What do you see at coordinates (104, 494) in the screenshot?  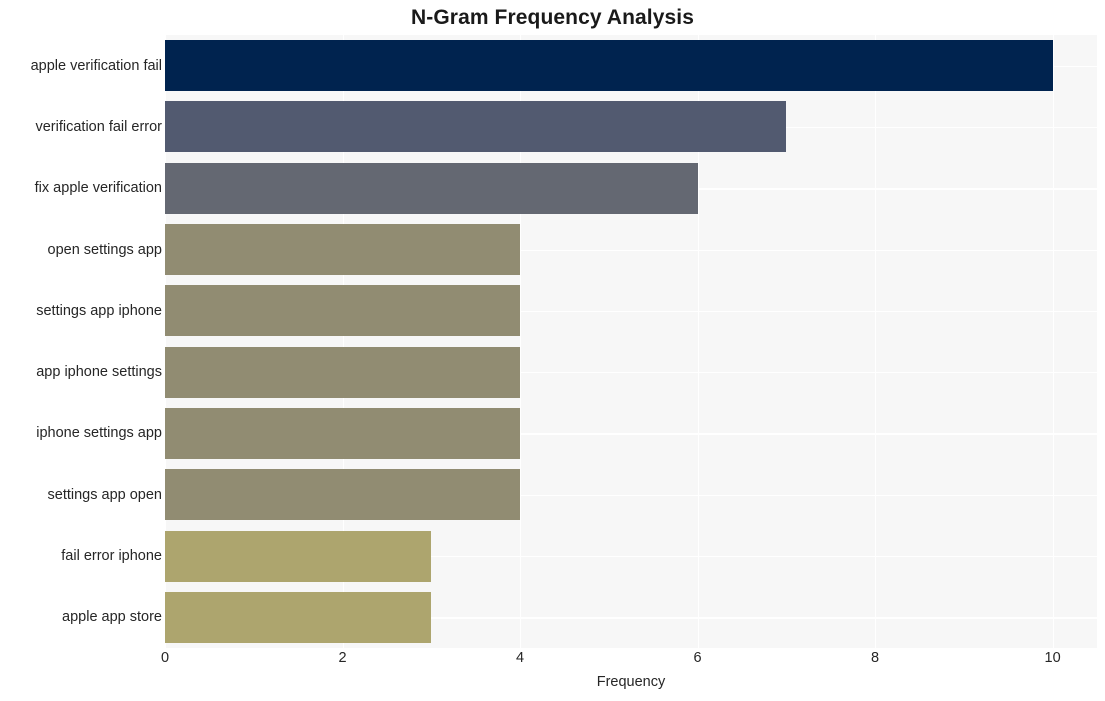 I see `y-tick-label: settings app open` at bounding box center [104, 494].